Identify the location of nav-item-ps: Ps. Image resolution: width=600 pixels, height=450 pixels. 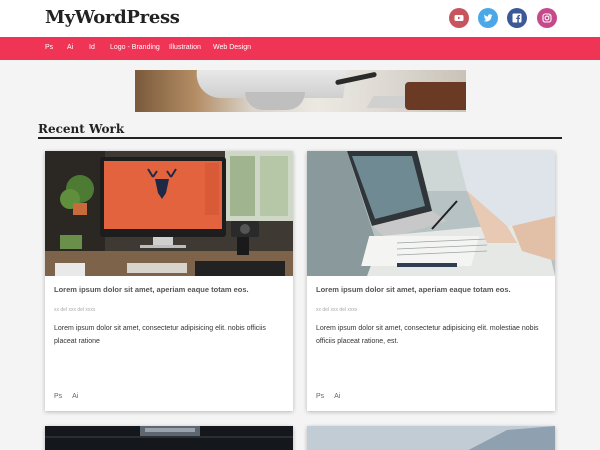
(49, 47).